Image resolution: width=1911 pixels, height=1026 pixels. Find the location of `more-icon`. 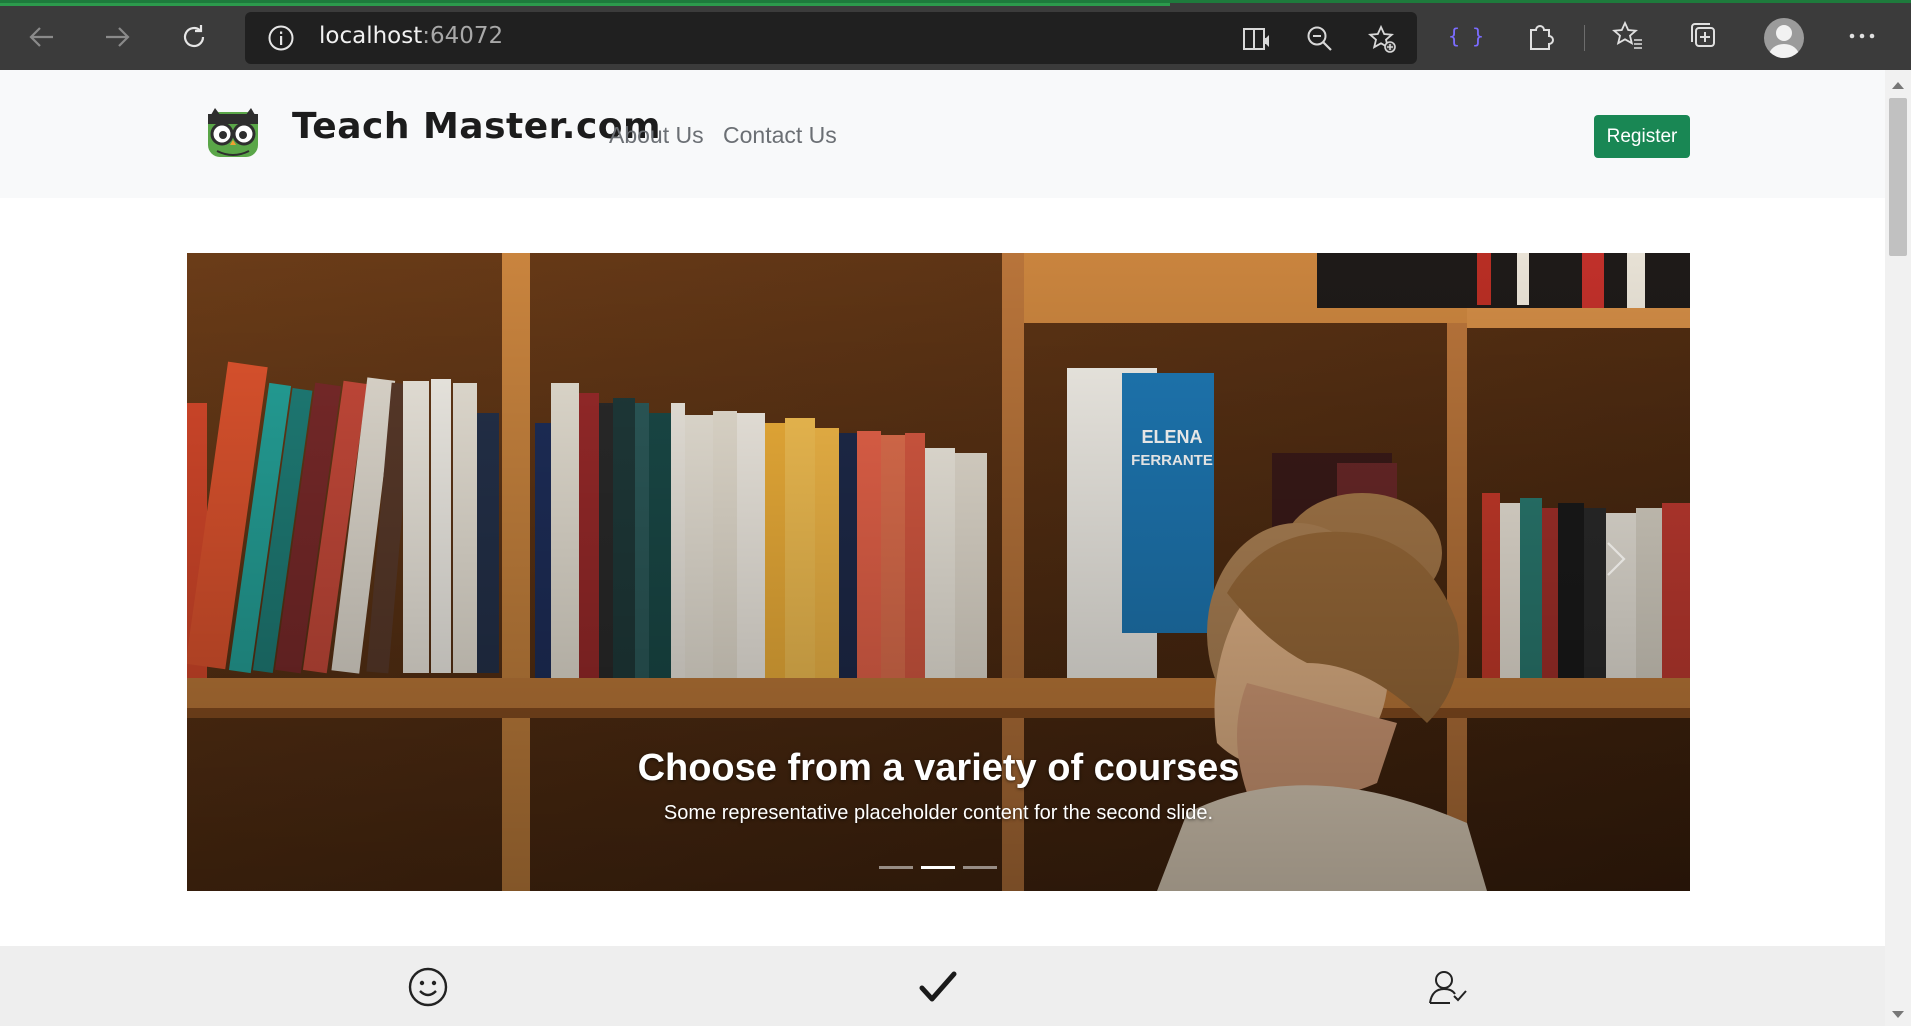

more-icon is located at coordinates (1862, 36).